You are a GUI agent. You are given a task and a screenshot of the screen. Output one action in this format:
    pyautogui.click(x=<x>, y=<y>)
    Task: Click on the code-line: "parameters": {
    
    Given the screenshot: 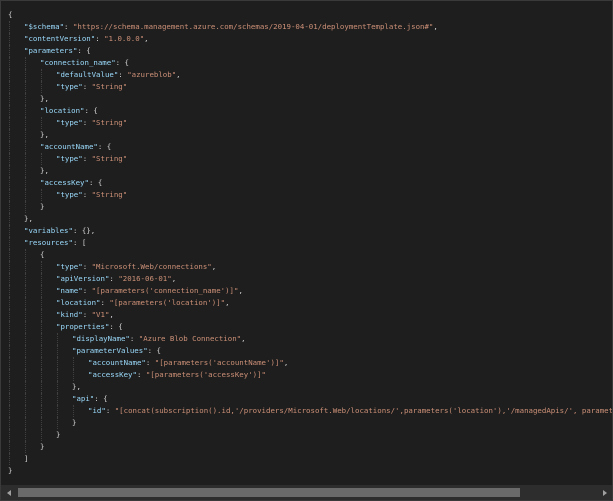 What is the action you would take?
    pyautogui.click(x=310, y=51)
    